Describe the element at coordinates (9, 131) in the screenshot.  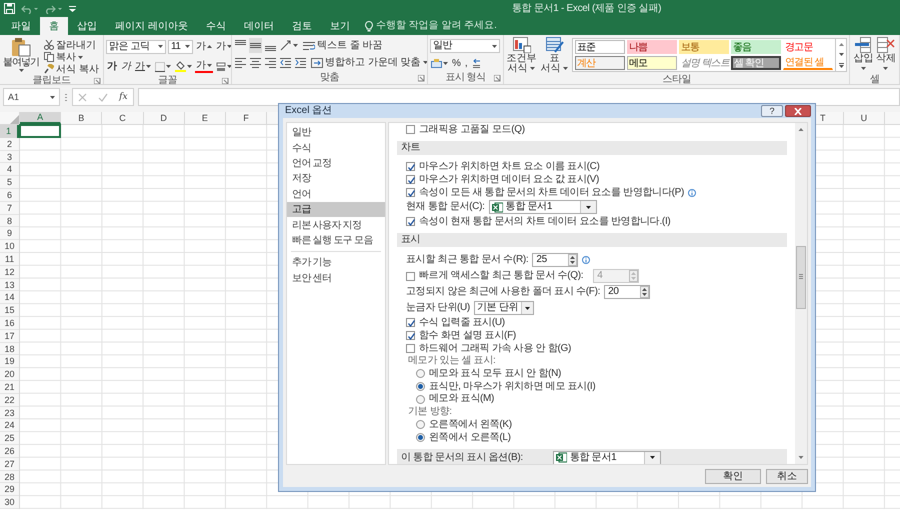
I see `row-header: 1` at that location.